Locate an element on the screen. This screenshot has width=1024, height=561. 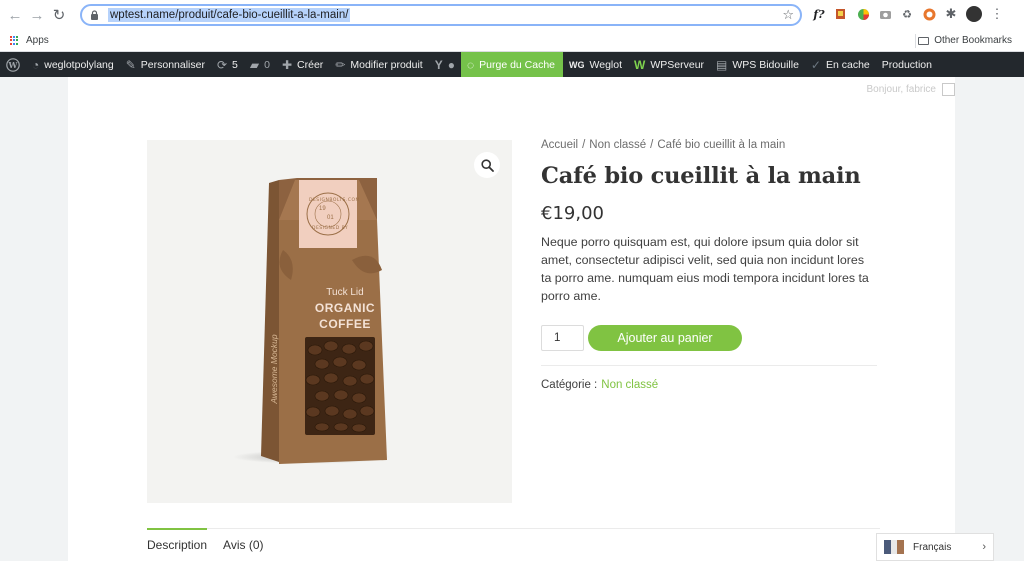
recycle-extension-icon: ♻ is located at coordinates (907, 14).